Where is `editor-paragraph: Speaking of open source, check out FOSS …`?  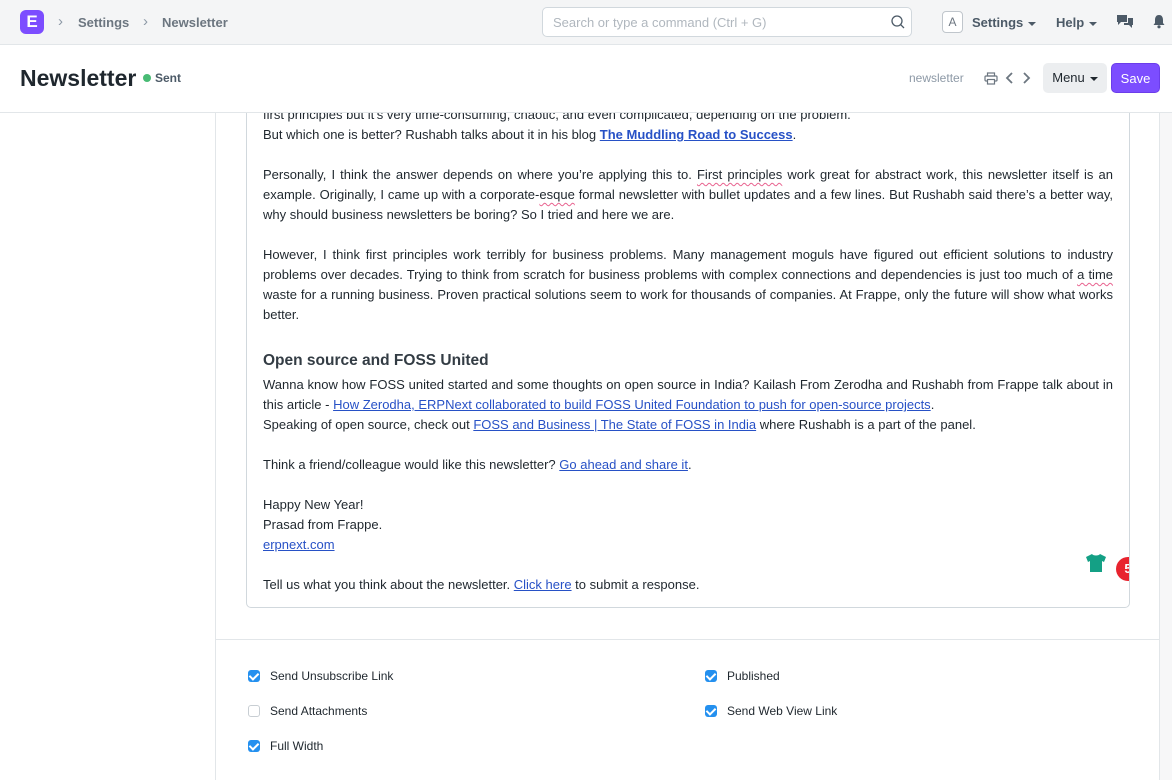
editor-paragraph: Speaking of open source, check out FOSS … is located at coordinates (619, 424).